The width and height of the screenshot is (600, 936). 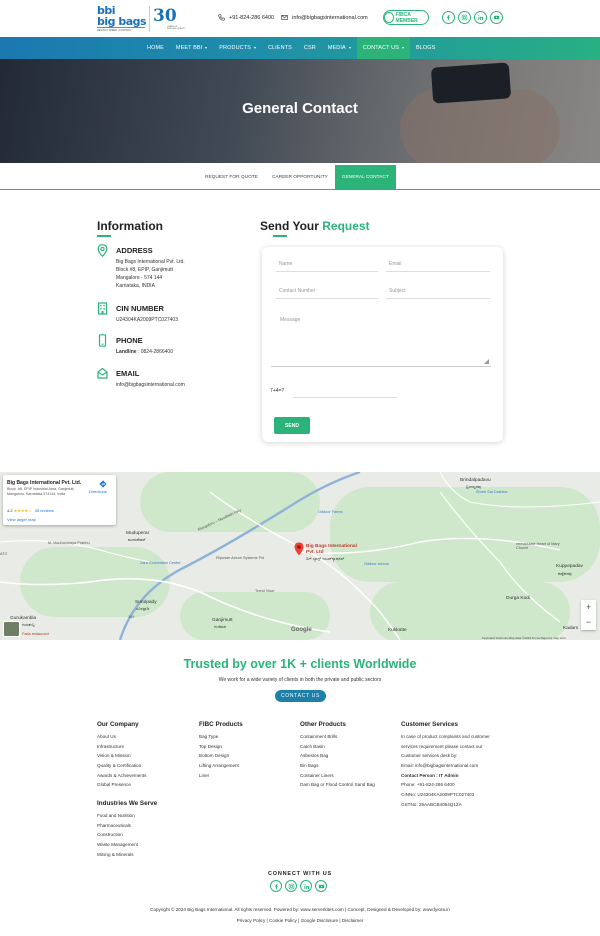 I want to click on send-button: SEND, so click(x=292, y=425).